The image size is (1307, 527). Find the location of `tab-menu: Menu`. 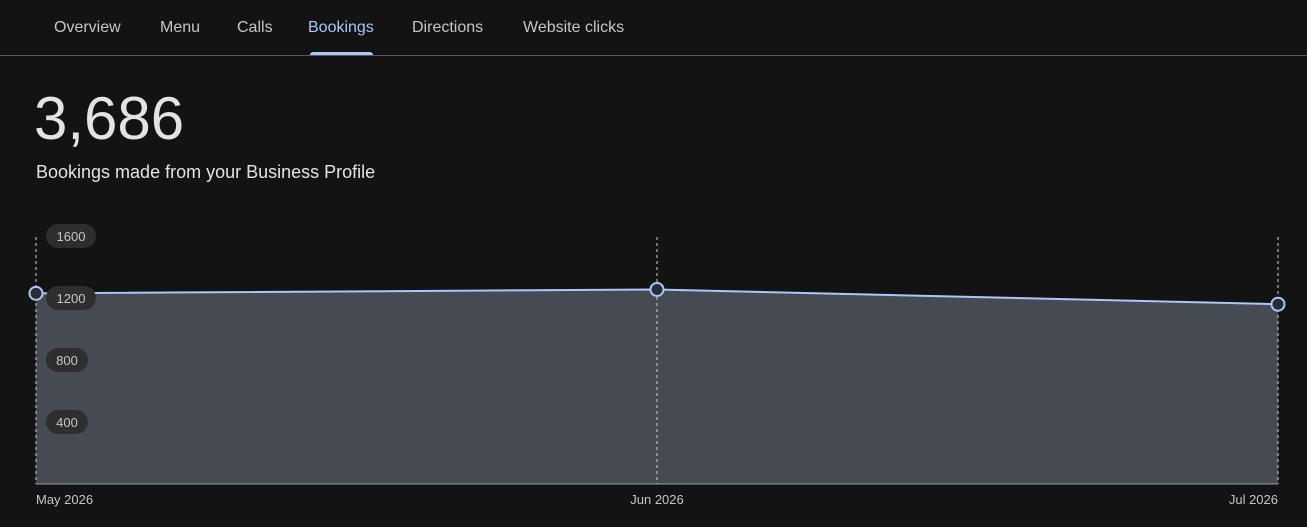

tab-menu: Menu is located at coordinates (180, 28).